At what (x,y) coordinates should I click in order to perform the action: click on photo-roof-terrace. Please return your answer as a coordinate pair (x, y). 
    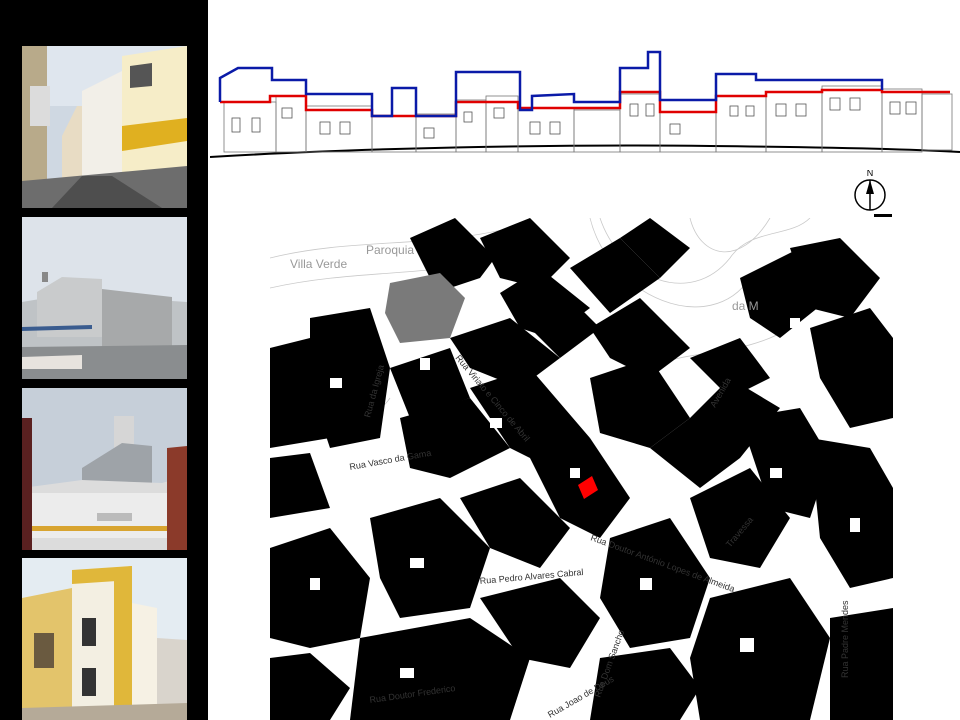
    Looking at the image, I should click on (104, 469).